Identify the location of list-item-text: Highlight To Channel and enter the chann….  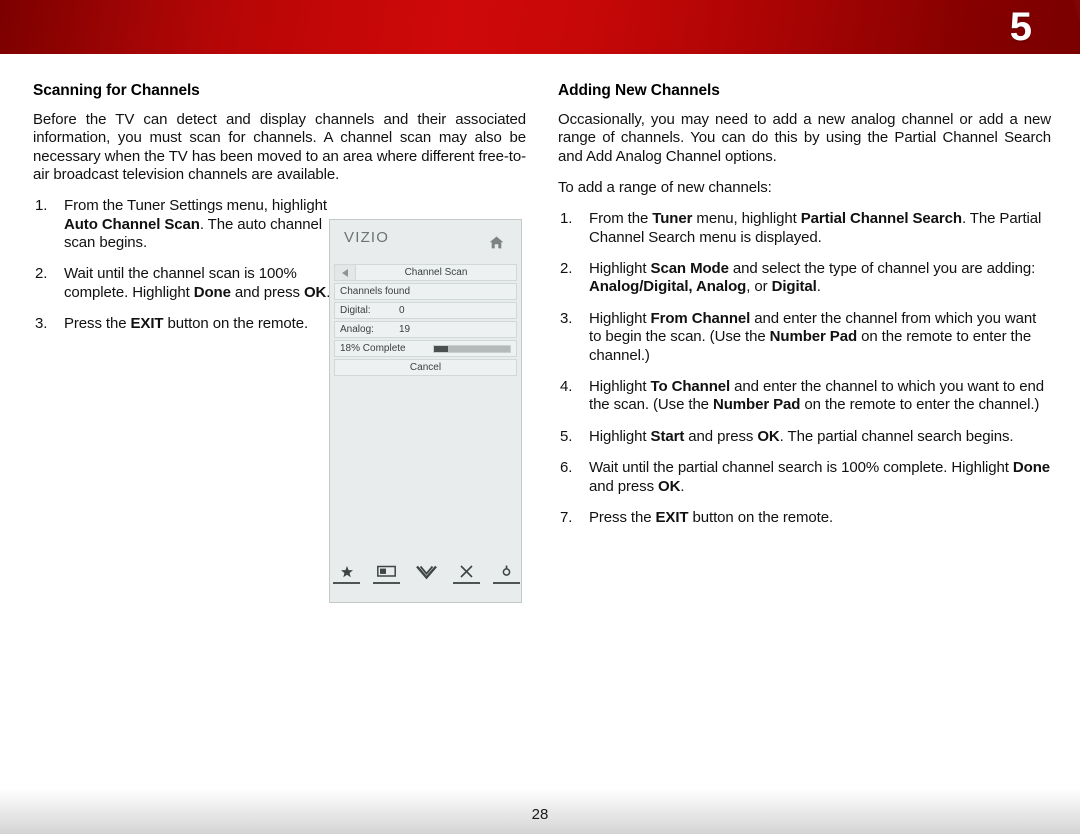
(816, 396).